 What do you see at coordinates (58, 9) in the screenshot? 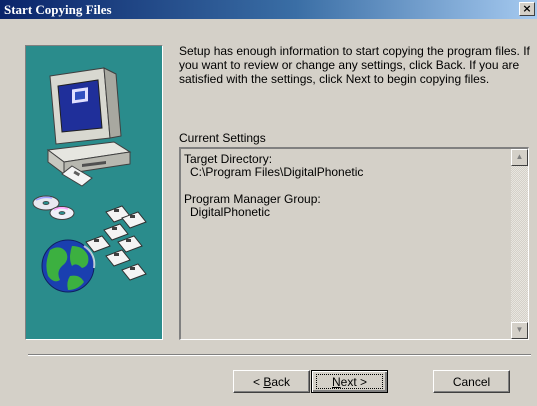
I see `window-title: Start Copying Files` at bounding box center [58, 9].